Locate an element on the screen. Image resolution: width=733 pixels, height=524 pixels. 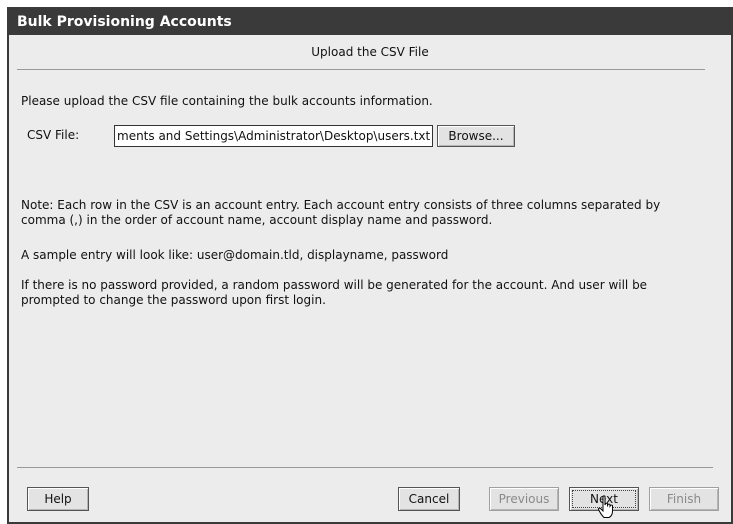
cancel-button: Cancel is located at coordinates (429, 499).